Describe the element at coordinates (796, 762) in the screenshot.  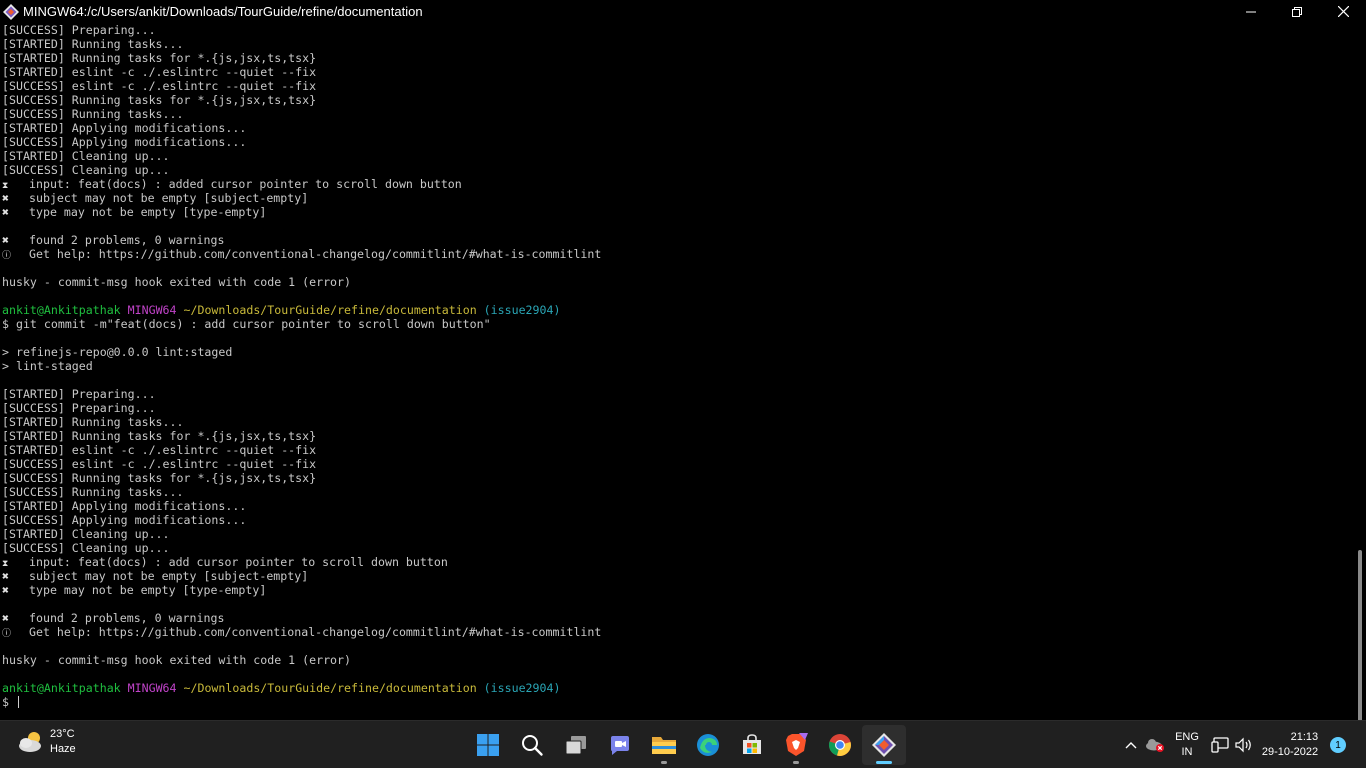
I see `running-indicator` at that location.